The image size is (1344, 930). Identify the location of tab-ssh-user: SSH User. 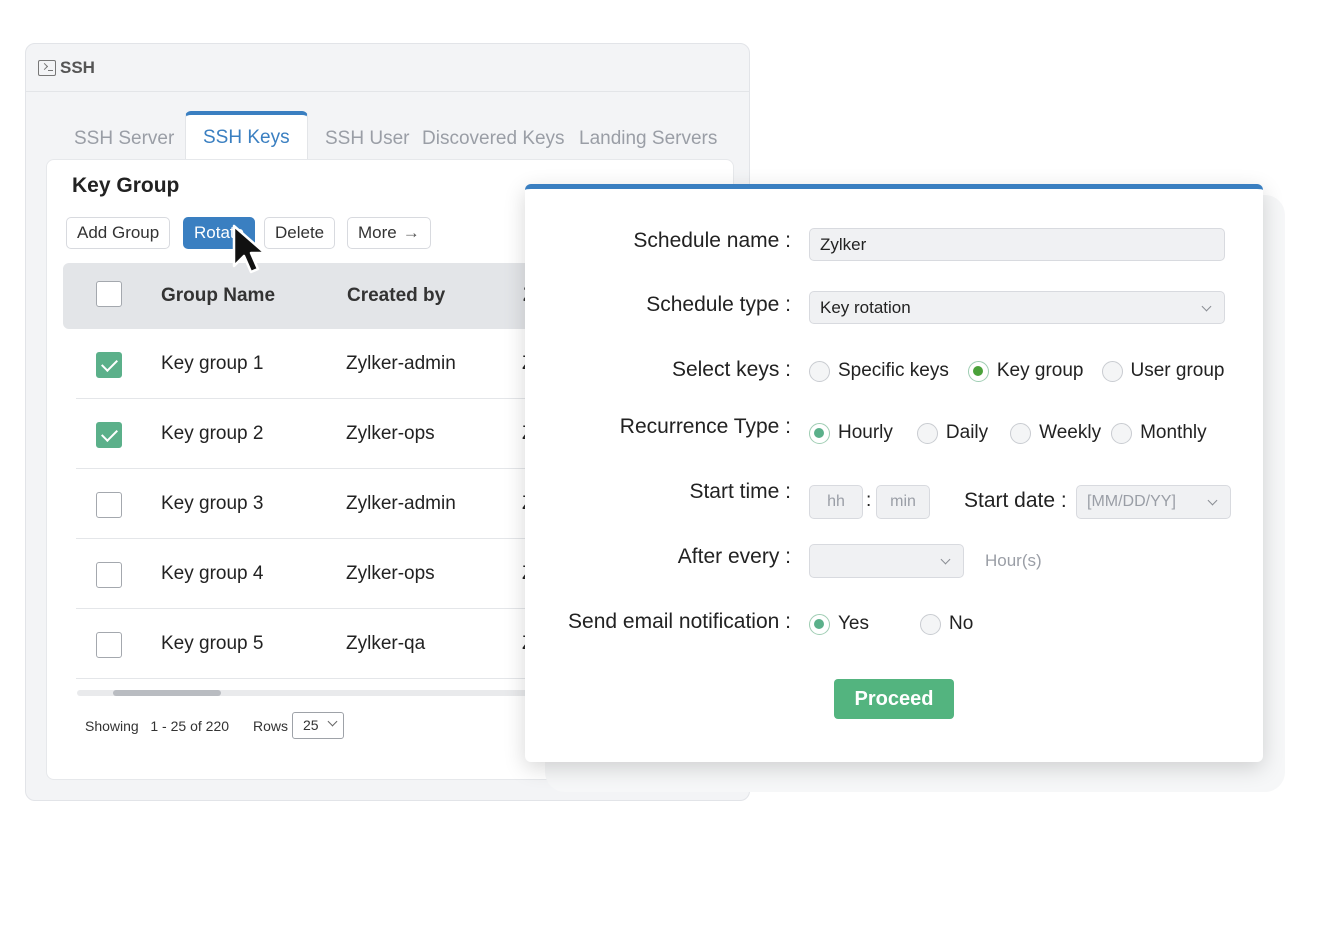
(367, 135).